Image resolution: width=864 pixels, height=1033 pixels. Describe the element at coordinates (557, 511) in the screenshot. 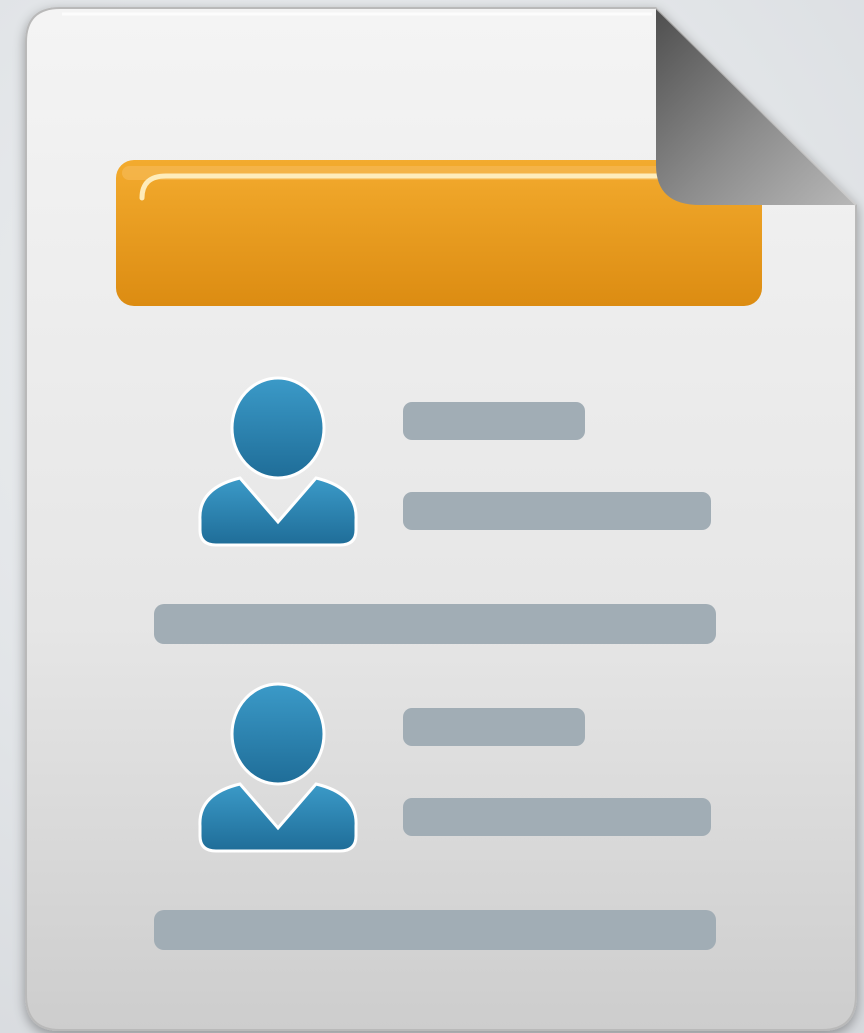

I see `entry-1-detail-line` at that location.